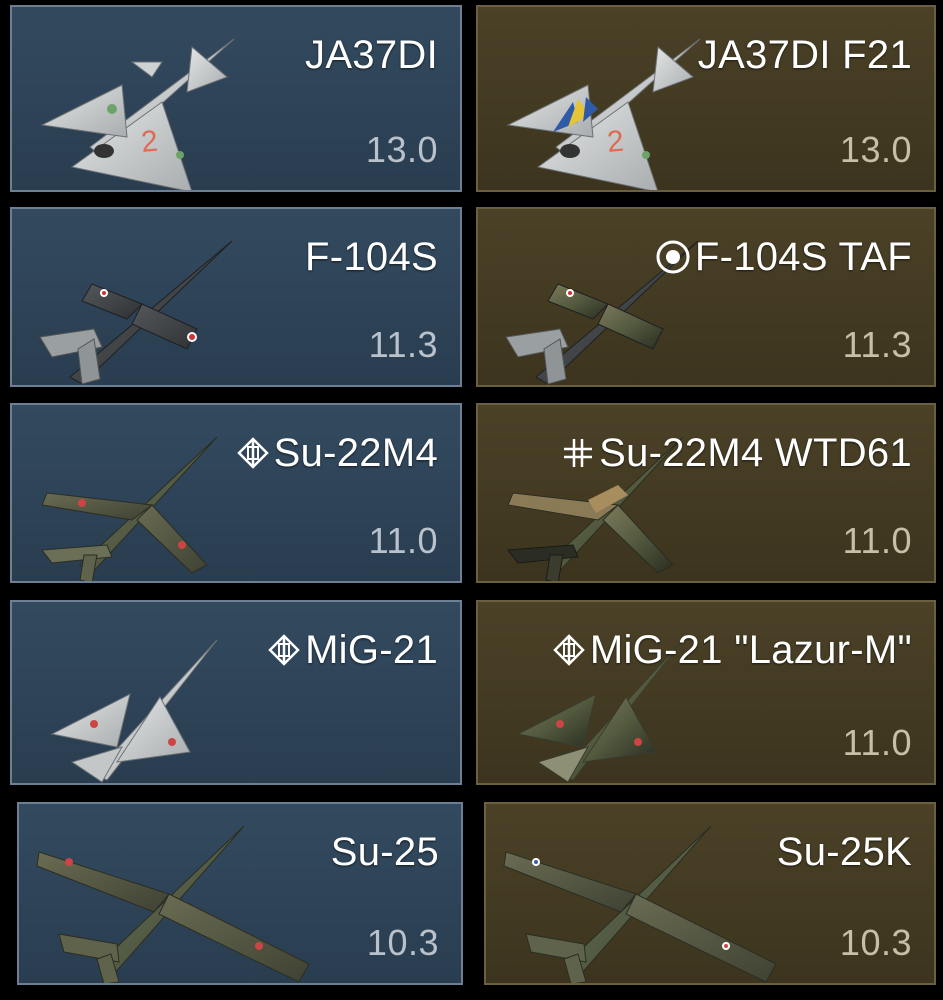 The image size is (943, 1000). Describe the element at coordinates (129, 508) in the screenshot. I see `su22-swingwing-jet-icon` at that location.